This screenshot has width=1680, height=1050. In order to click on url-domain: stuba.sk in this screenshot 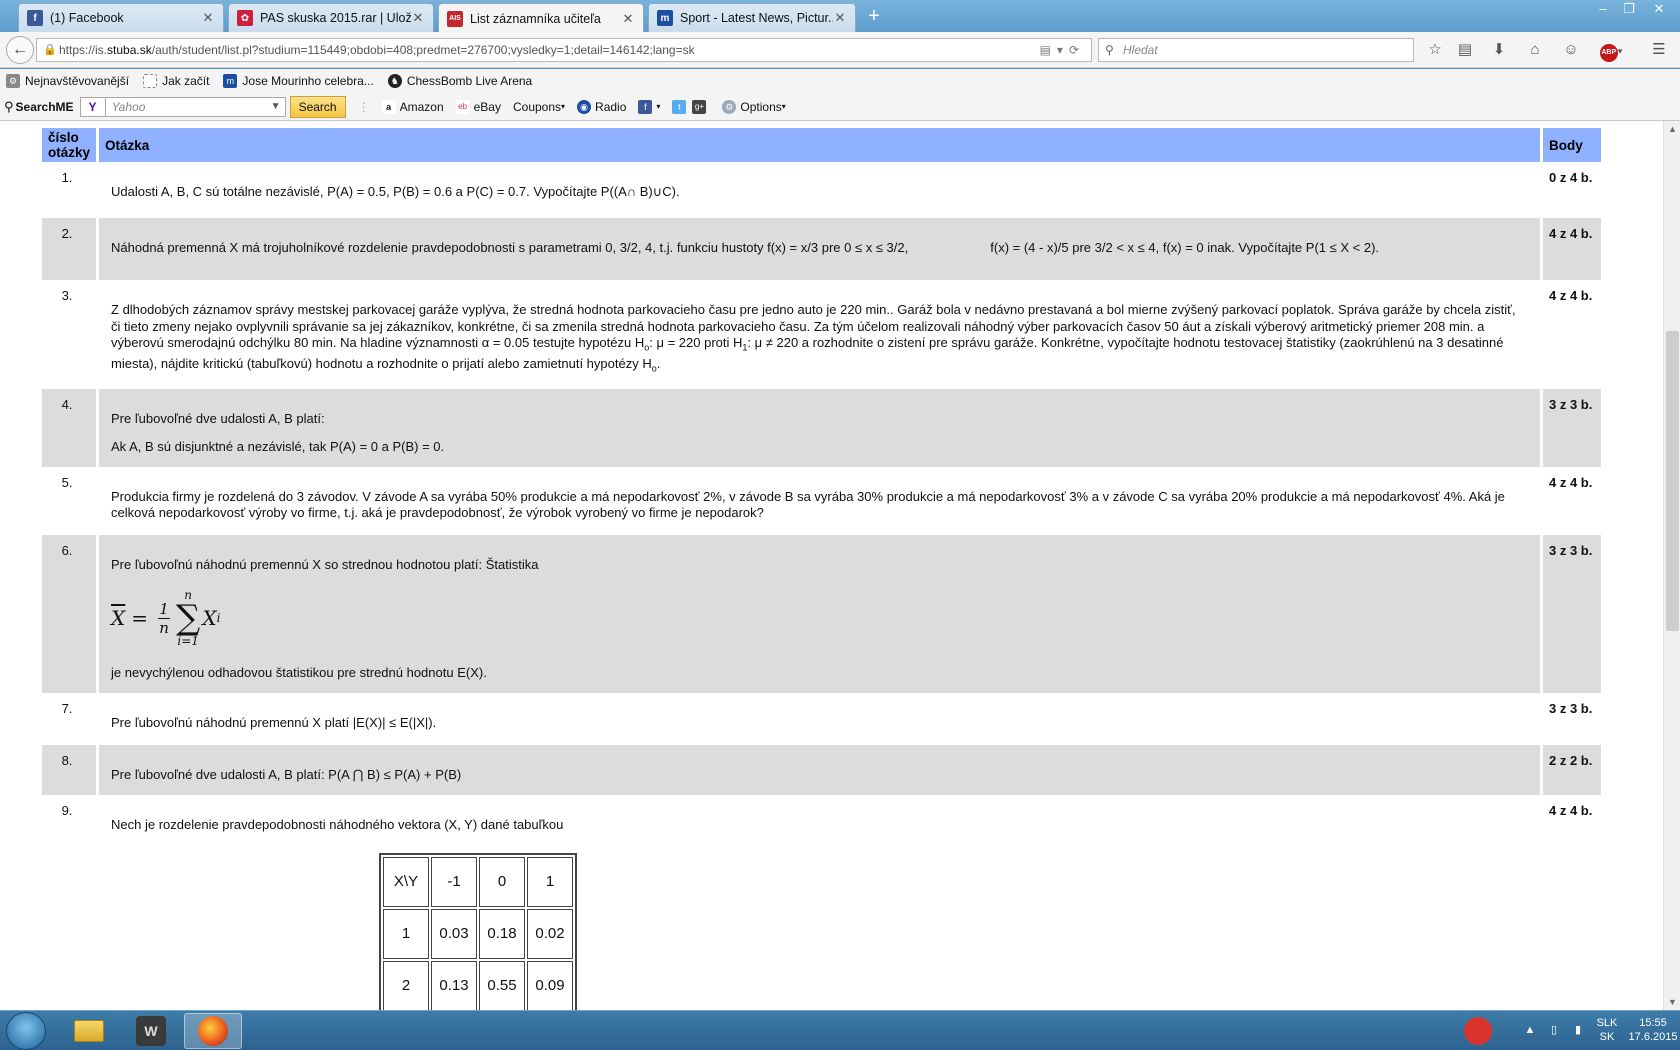, I will do `click(129, 50)`.